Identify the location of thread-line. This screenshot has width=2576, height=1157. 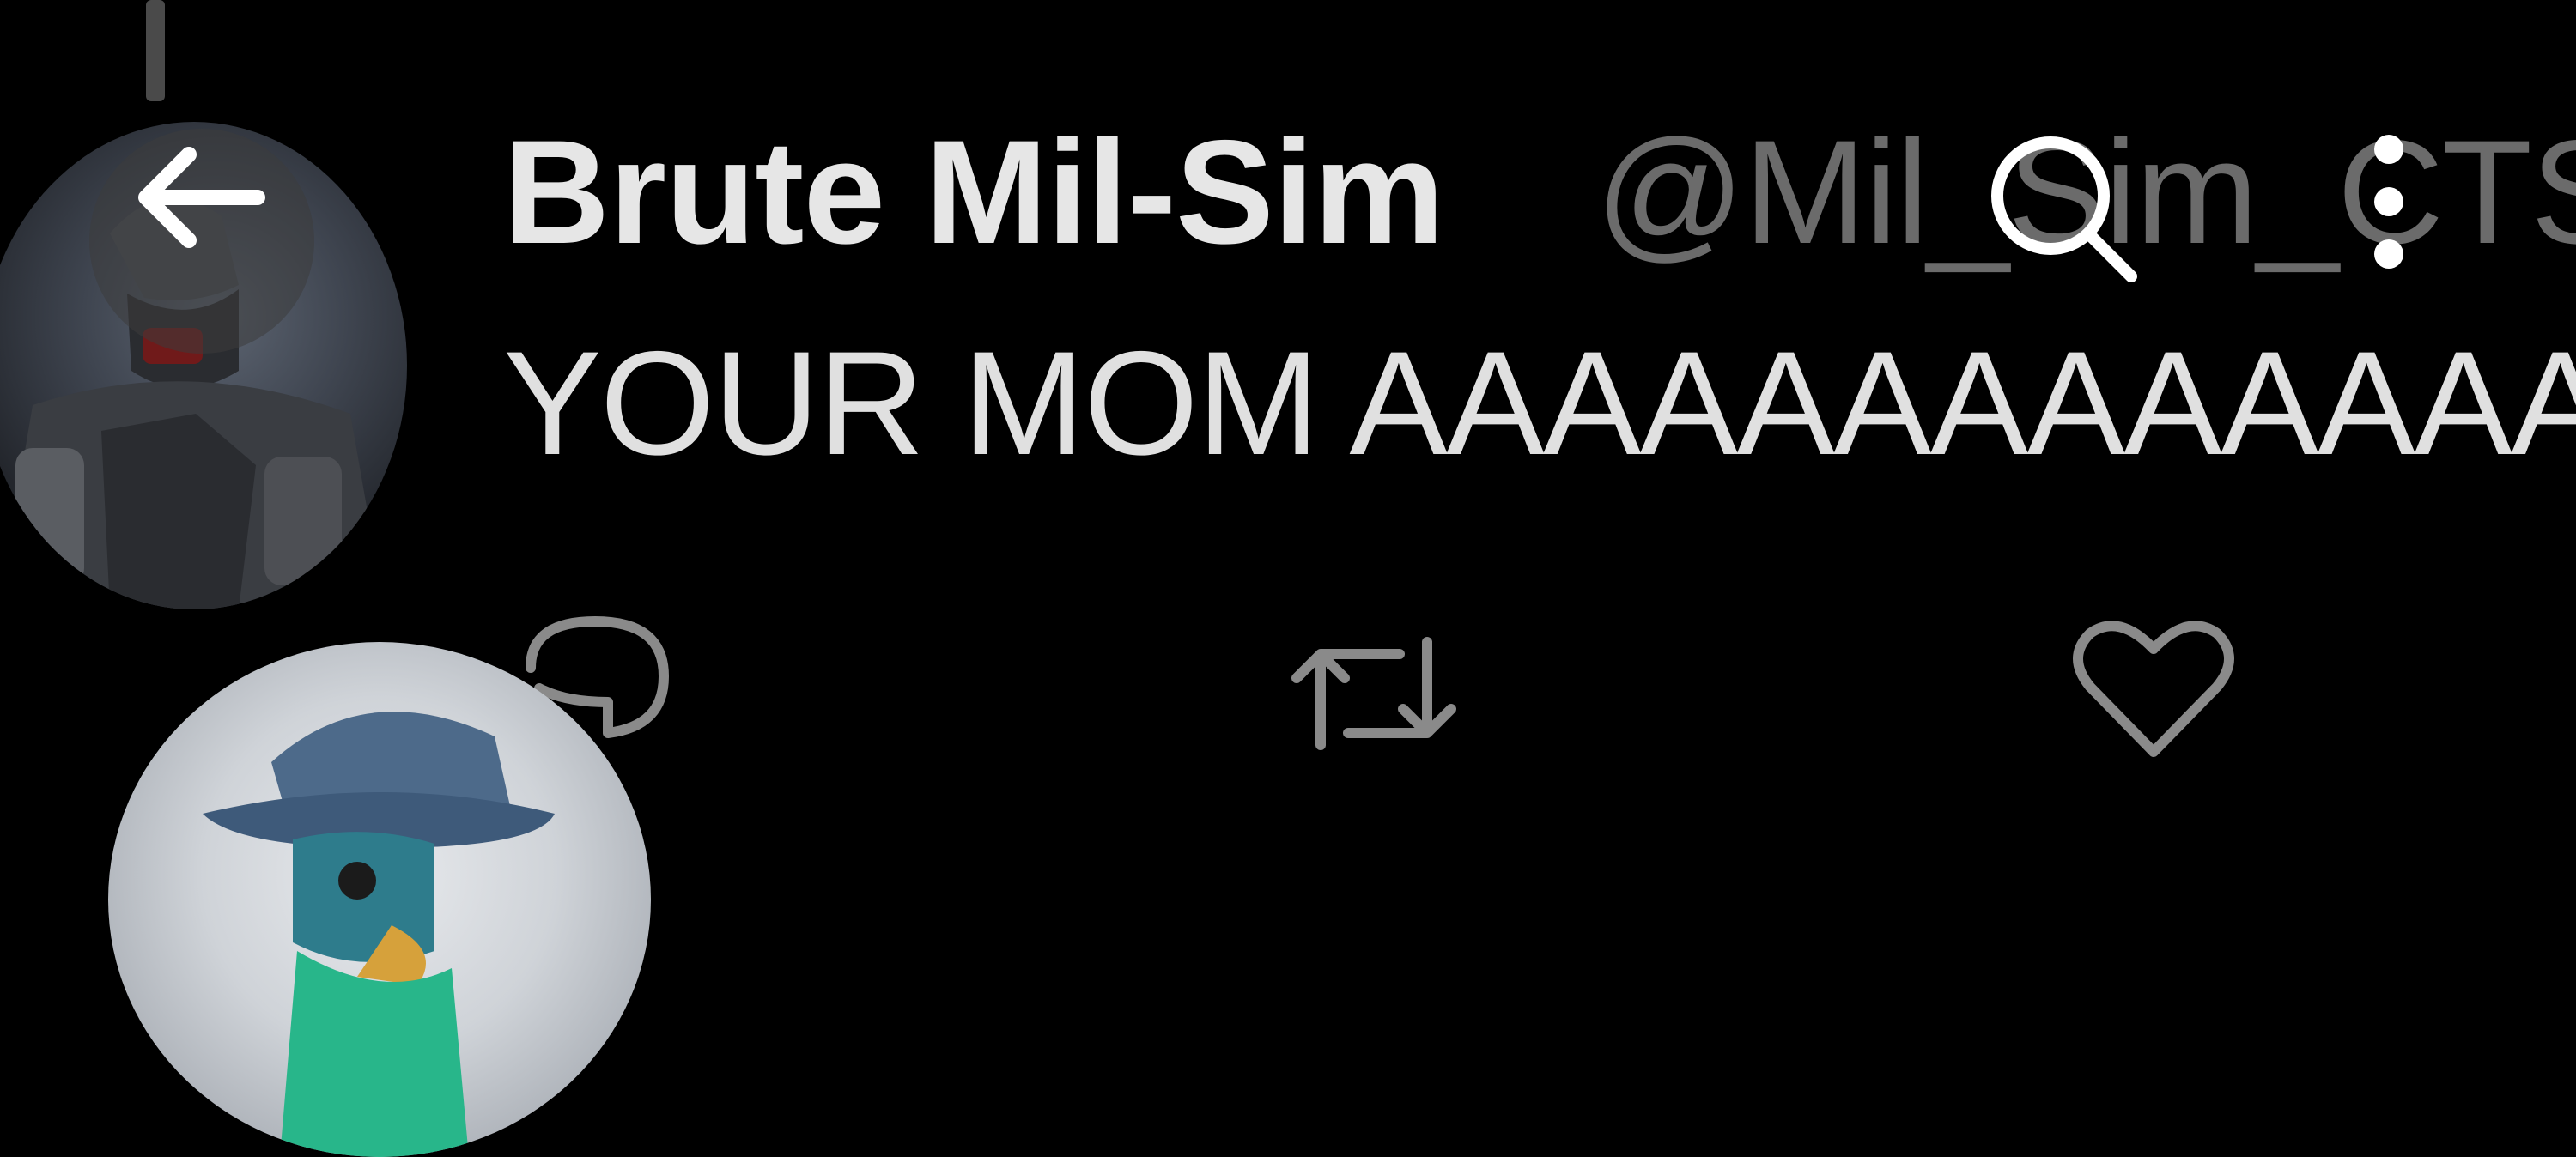
(155, 50).